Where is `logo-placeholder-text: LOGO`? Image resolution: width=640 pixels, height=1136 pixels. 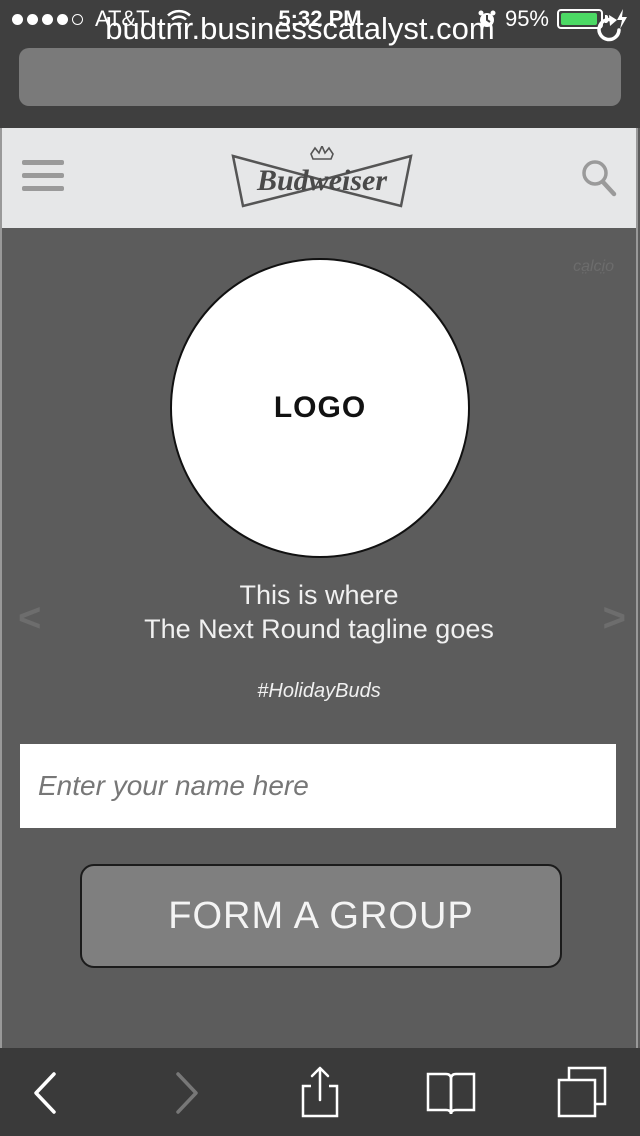 logo-placeholder-text: LOGO is located at coordinates (320, 407).